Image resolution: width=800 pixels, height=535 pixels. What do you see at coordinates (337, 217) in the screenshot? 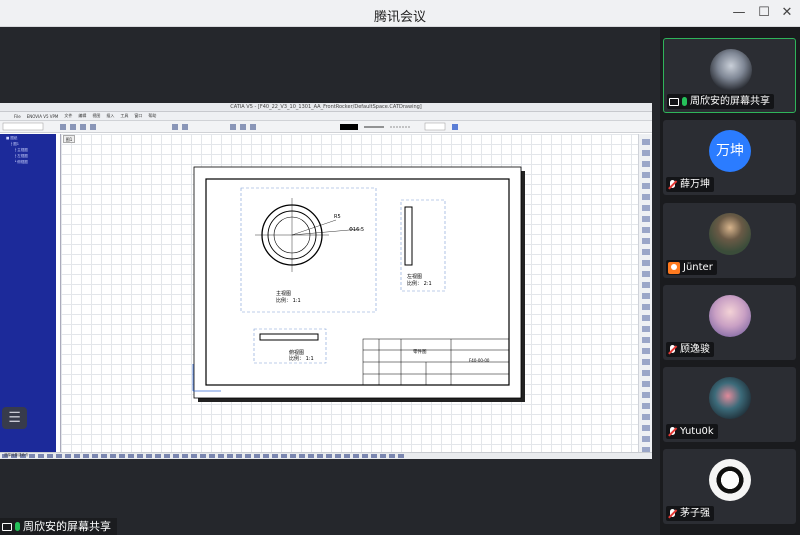
I see `dimension-r5: R5` at bounding box center [337, 217].